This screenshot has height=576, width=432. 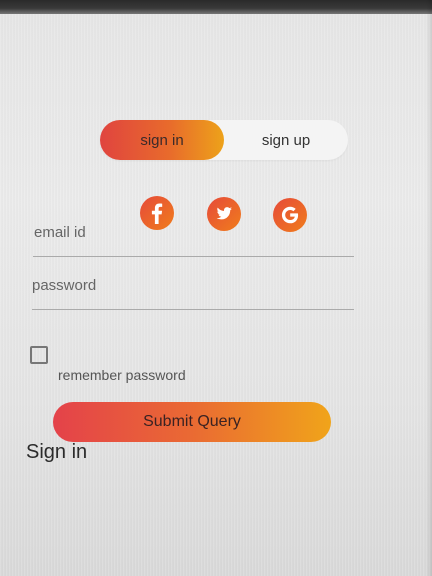 I want to click on sign-up-tab-label: sign up, so click(x=286, y=140).